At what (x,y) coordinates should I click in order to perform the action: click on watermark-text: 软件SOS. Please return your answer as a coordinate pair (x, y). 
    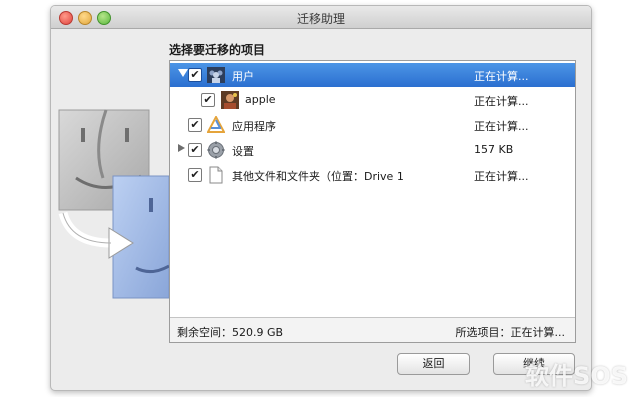
    Looking at the image, I should click on (576, 376).